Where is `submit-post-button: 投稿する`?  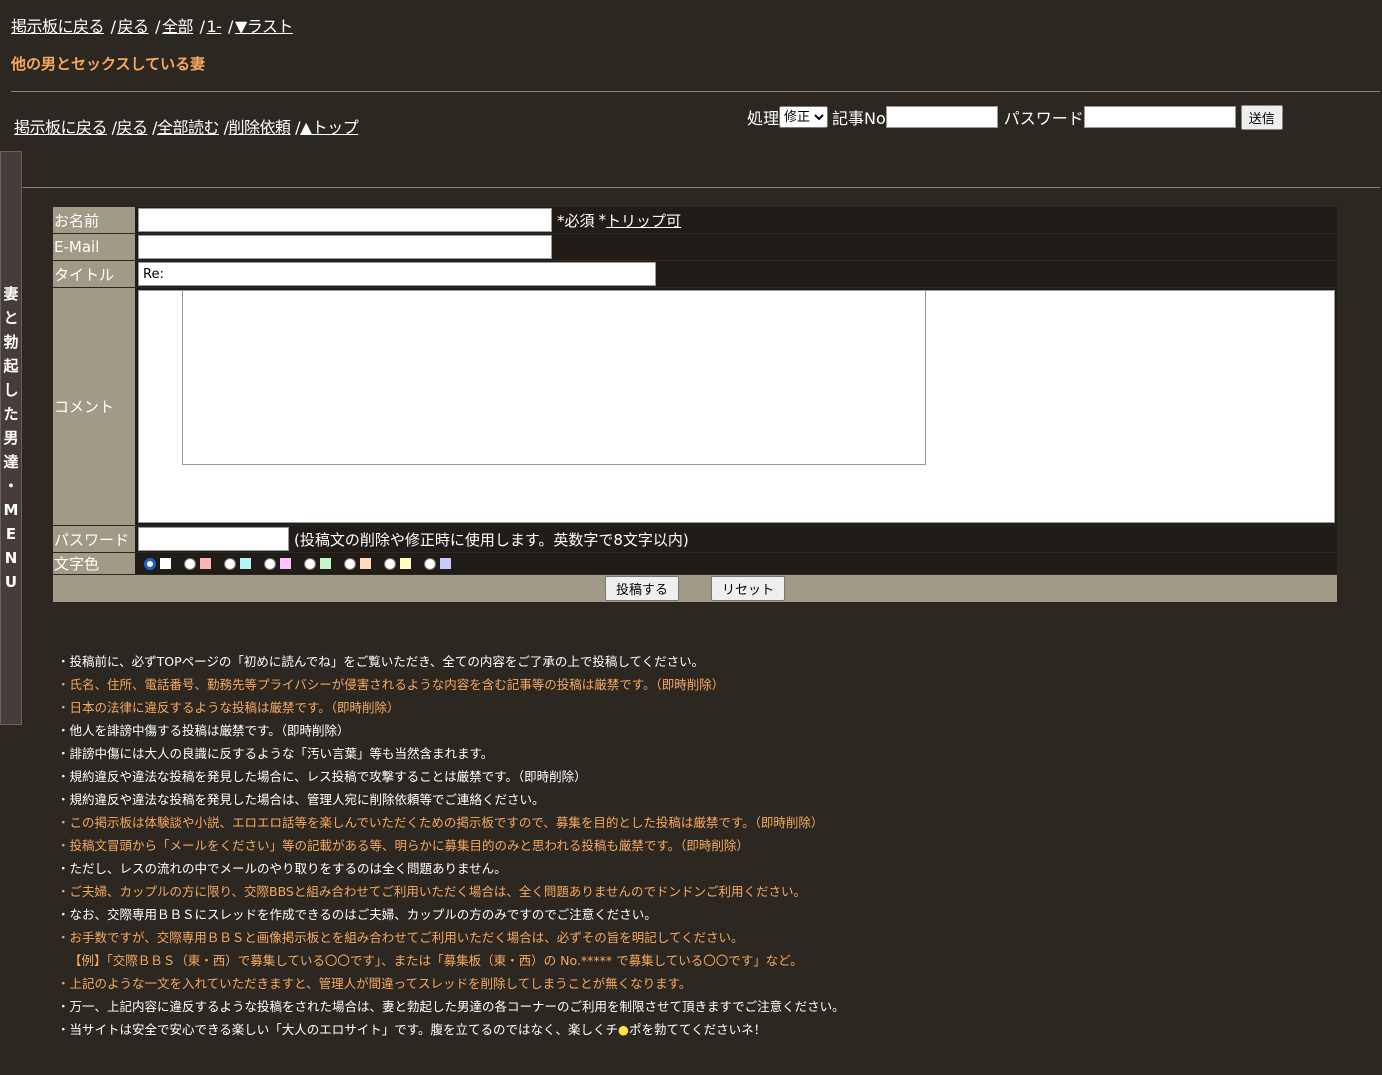
submit-post-button: 投稿する is located at coordinates (641, 588).